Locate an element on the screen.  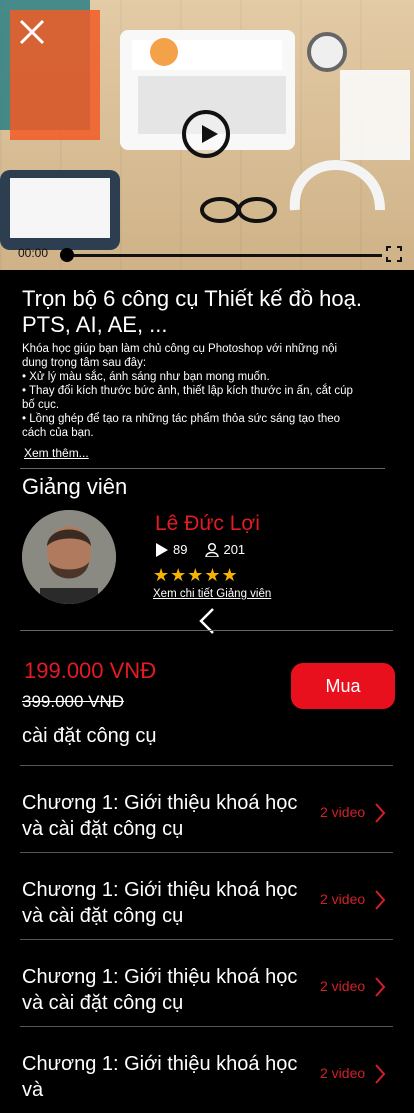
user-icon is located at coordinates (212, 549).